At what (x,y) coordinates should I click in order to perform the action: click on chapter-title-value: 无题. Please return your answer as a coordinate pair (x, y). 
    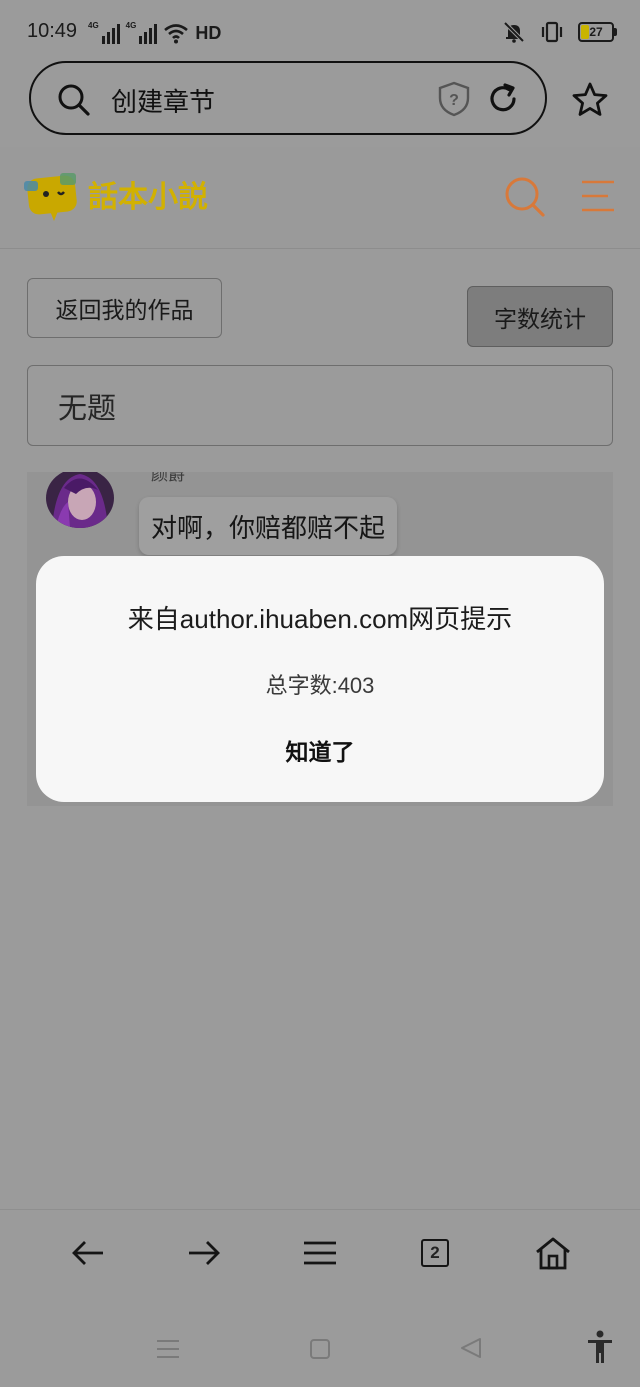
    Looking at the image, I should click on (87, 407).